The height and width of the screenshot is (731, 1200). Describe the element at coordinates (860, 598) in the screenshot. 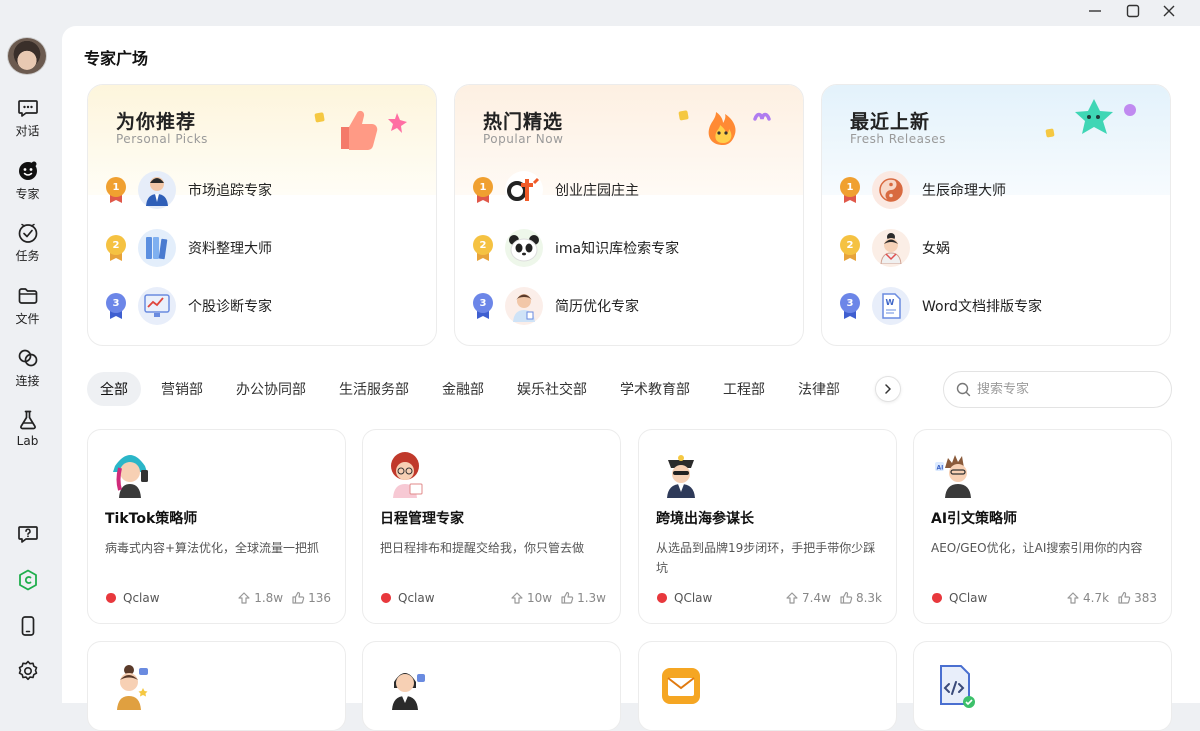

I see `likes-stat: 8.3k` at that location.